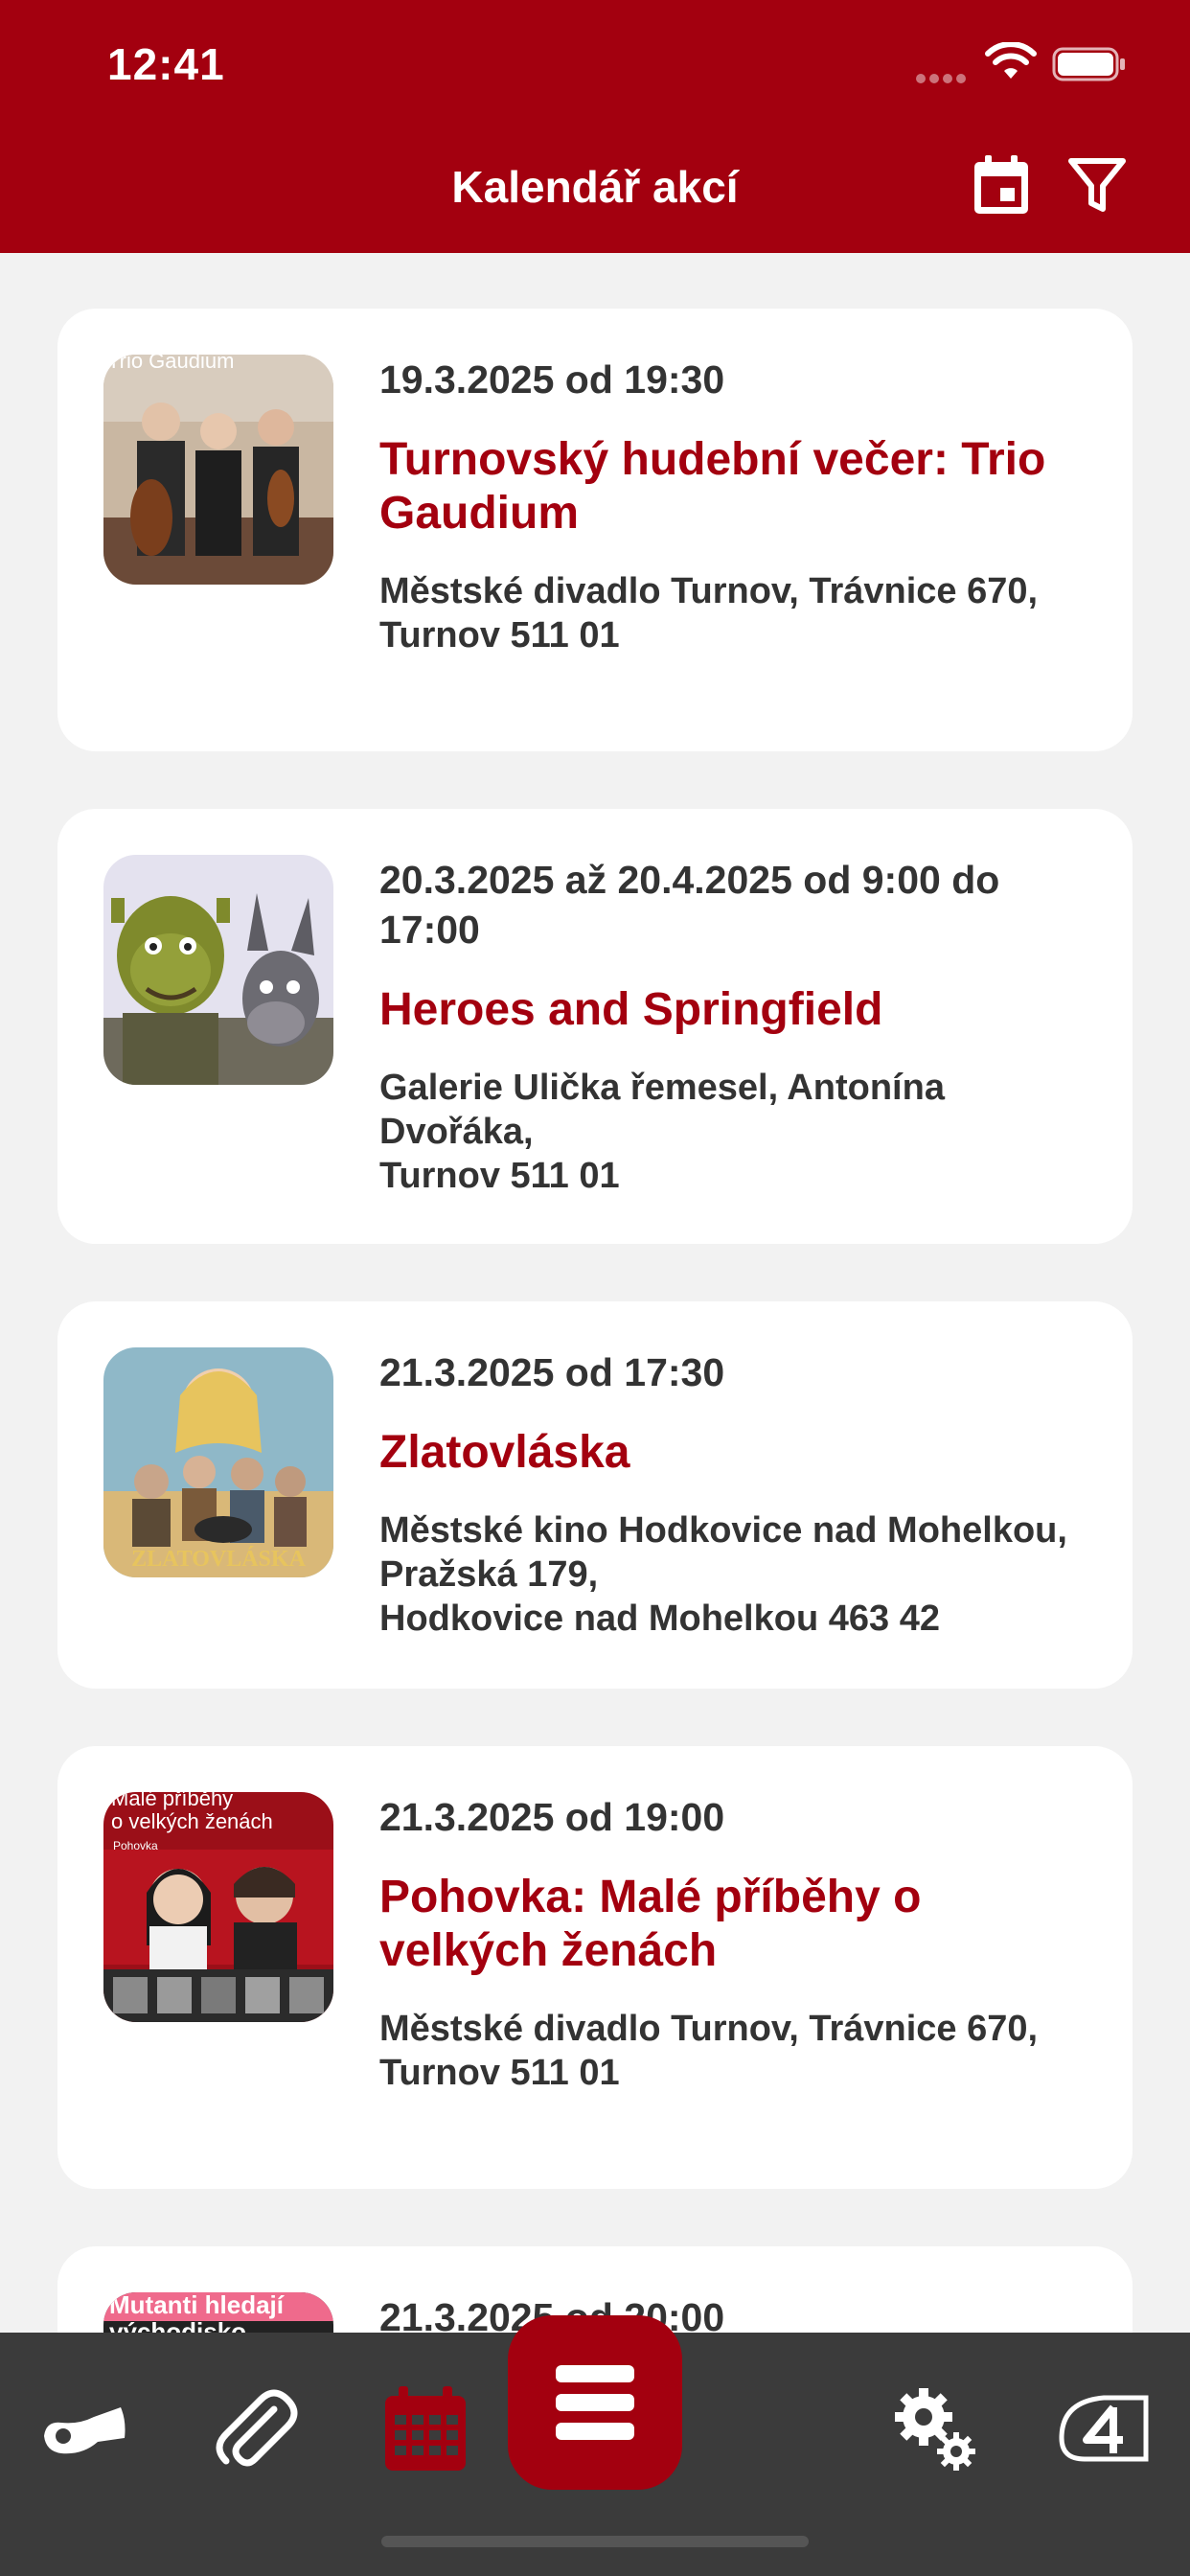 This screenshot has width=1190, height=2576. I want to click on event-thumbnail, so click(218, 970).